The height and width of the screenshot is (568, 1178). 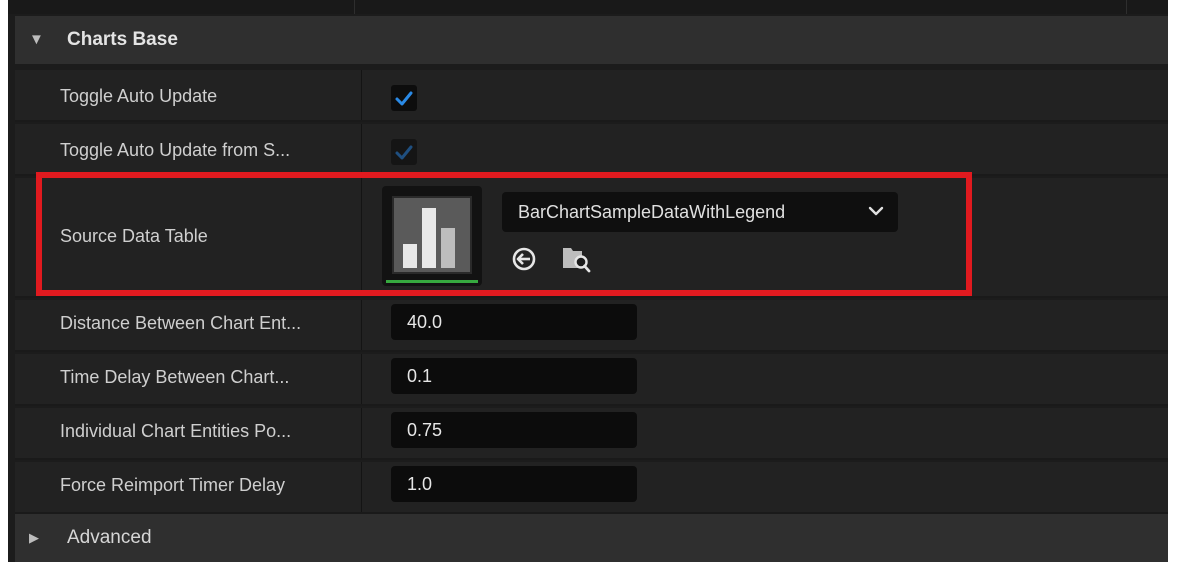 I want to click on row-time-delay-between-chart: Time Delay Between Chart... 0.1, so click(x=591, y=380).